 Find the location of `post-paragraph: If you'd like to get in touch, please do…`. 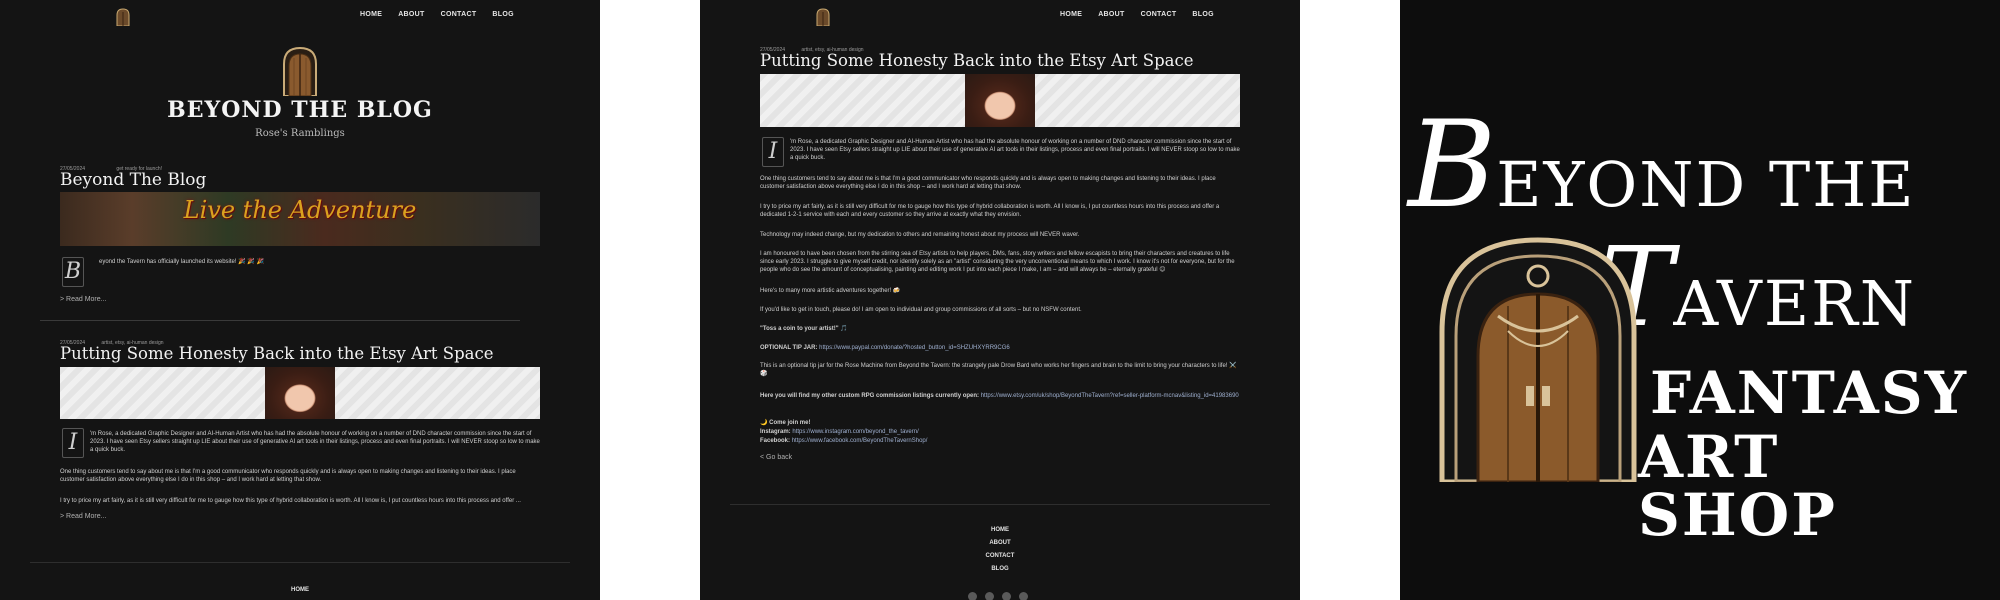

post-paragraph: If you'd like to get in touch, please do… is located at coordinates (921, 310).